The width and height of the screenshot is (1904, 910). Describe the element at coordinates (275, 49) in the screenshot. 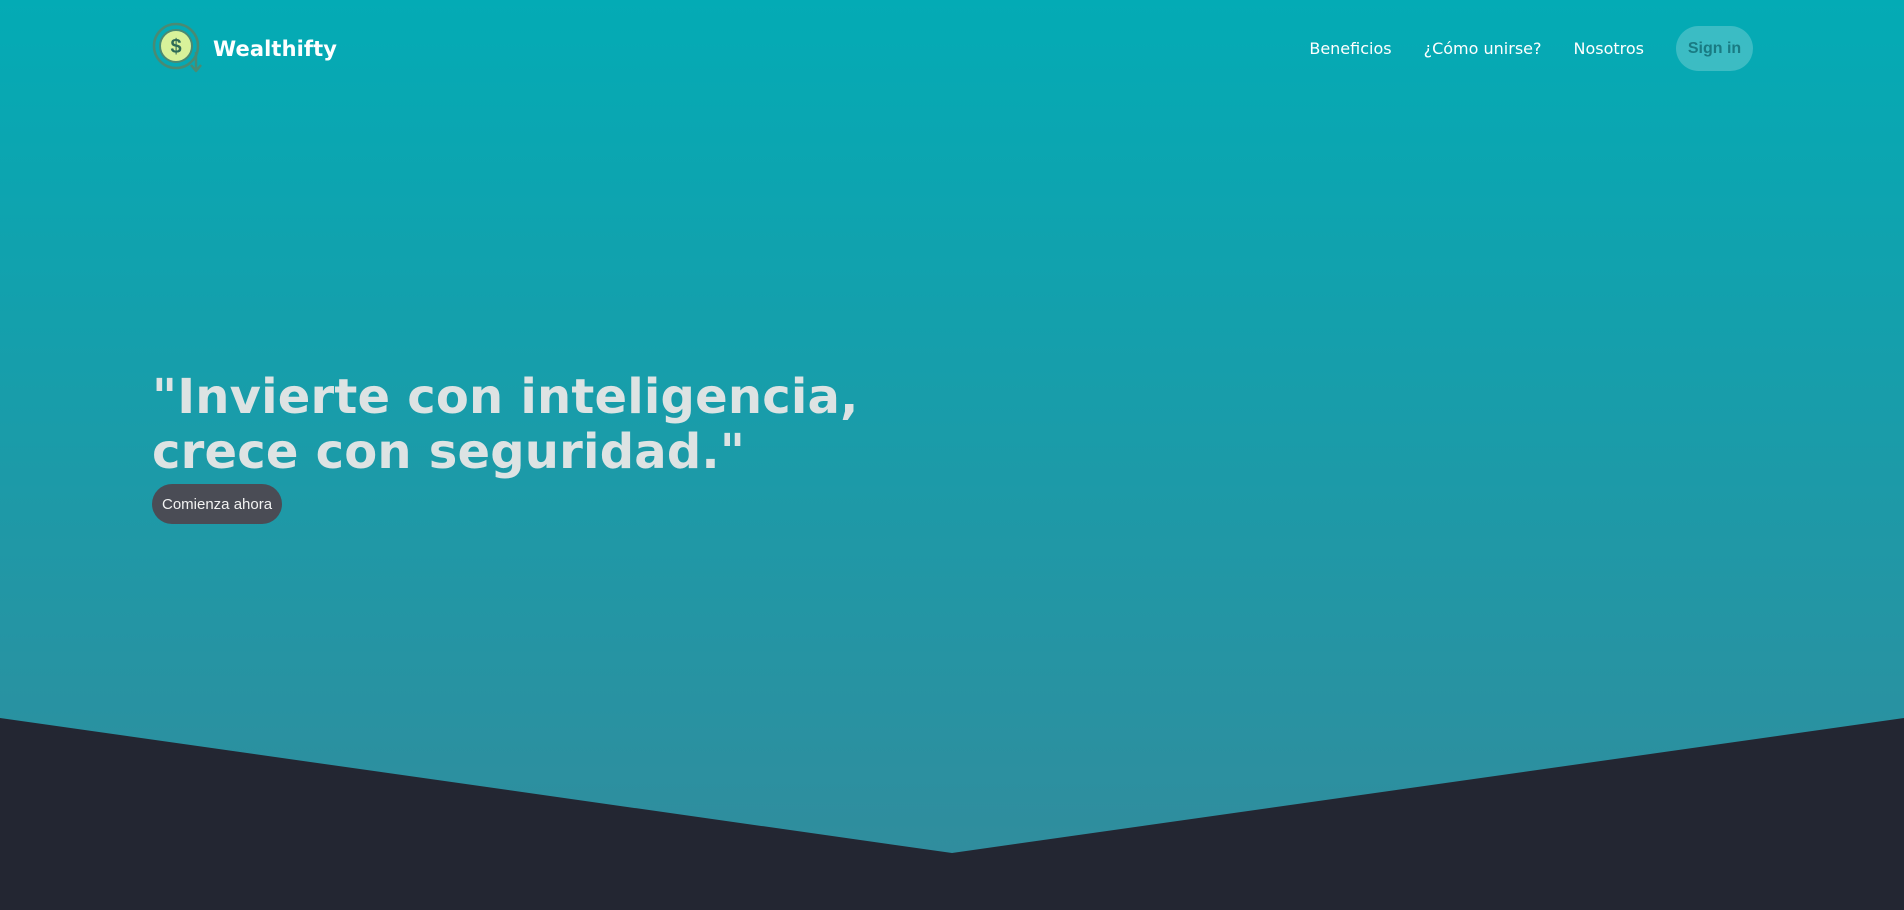

I see `brand-name: Wealthifty` at that location.